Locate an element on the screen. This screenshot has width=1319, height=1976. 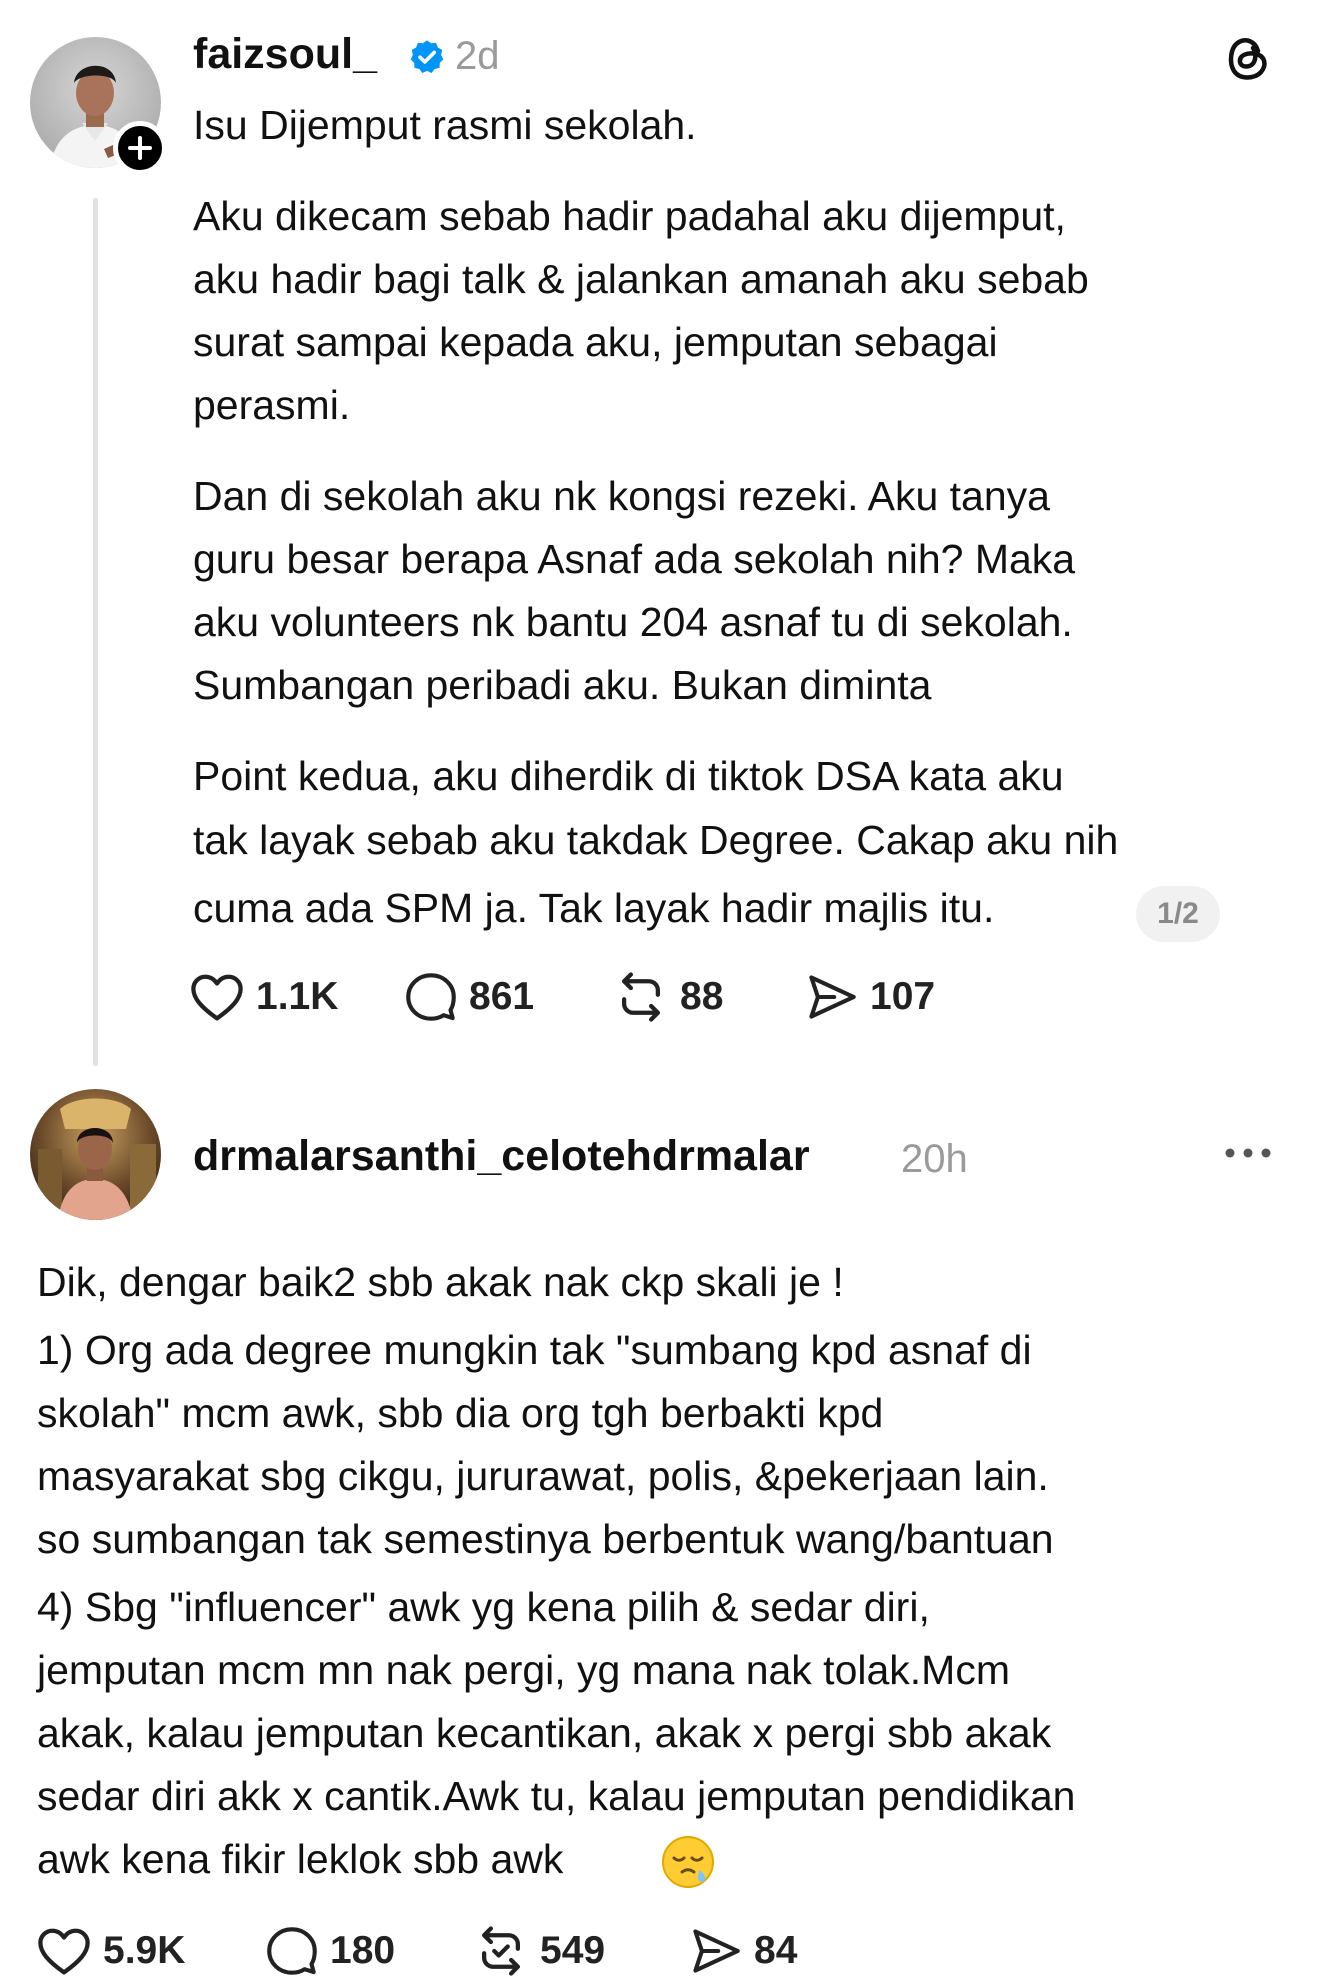
like-button: 1.1K is located at coordinates (264, 997).